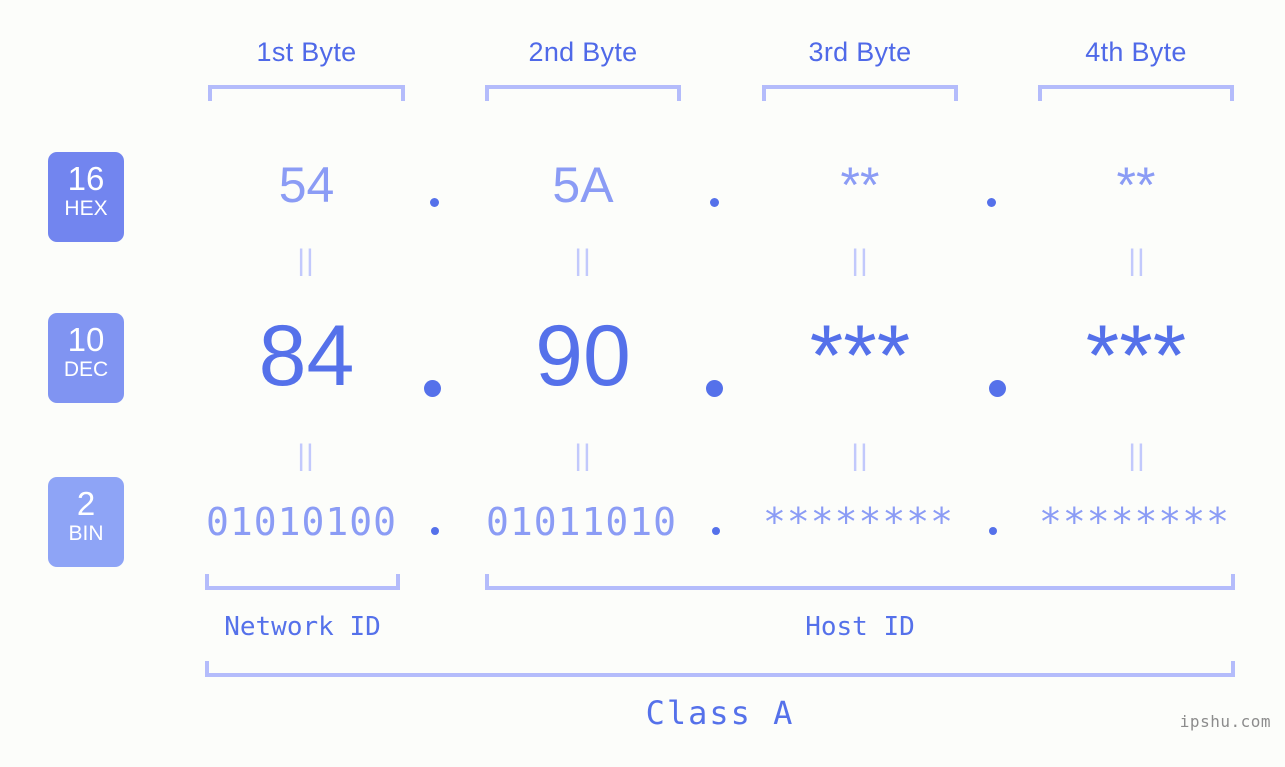  I want to click on equals-mark-hex-dec-3: ||, so click(860, 260).